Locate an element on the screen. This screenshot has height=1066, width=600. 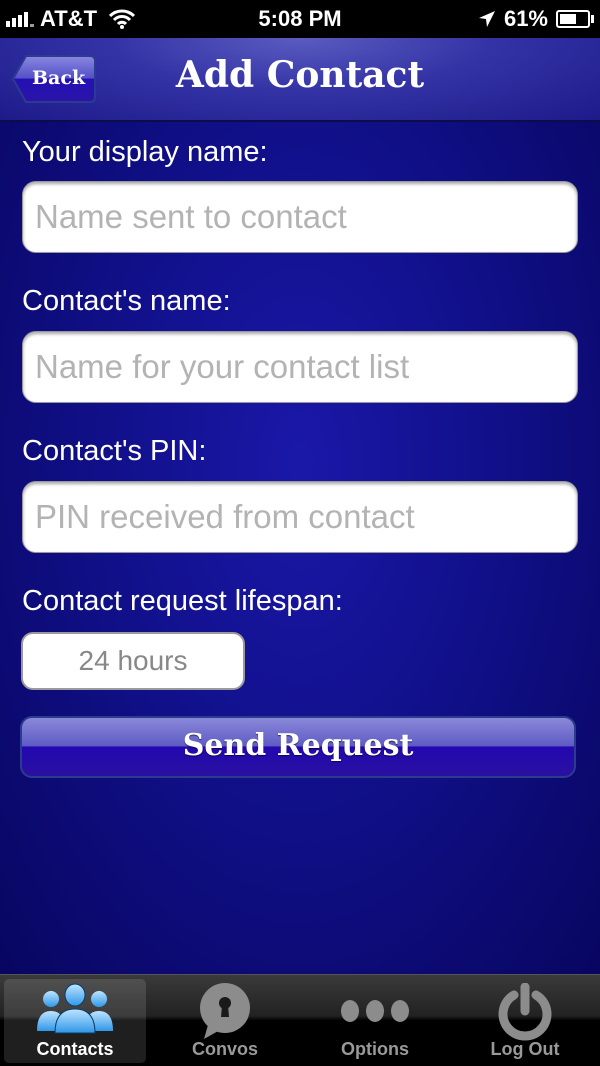
lifespan-label: Contact request lifespan: is located at coordinates (182, 601).